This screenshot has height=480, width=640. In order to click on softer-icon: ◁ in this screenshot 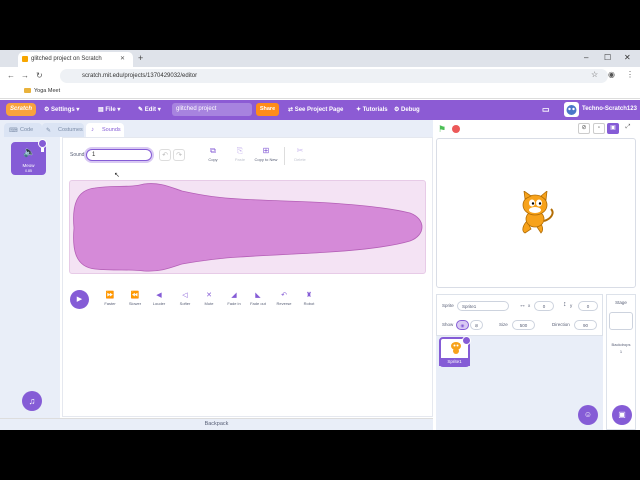, I will do `click(185, 295)`.